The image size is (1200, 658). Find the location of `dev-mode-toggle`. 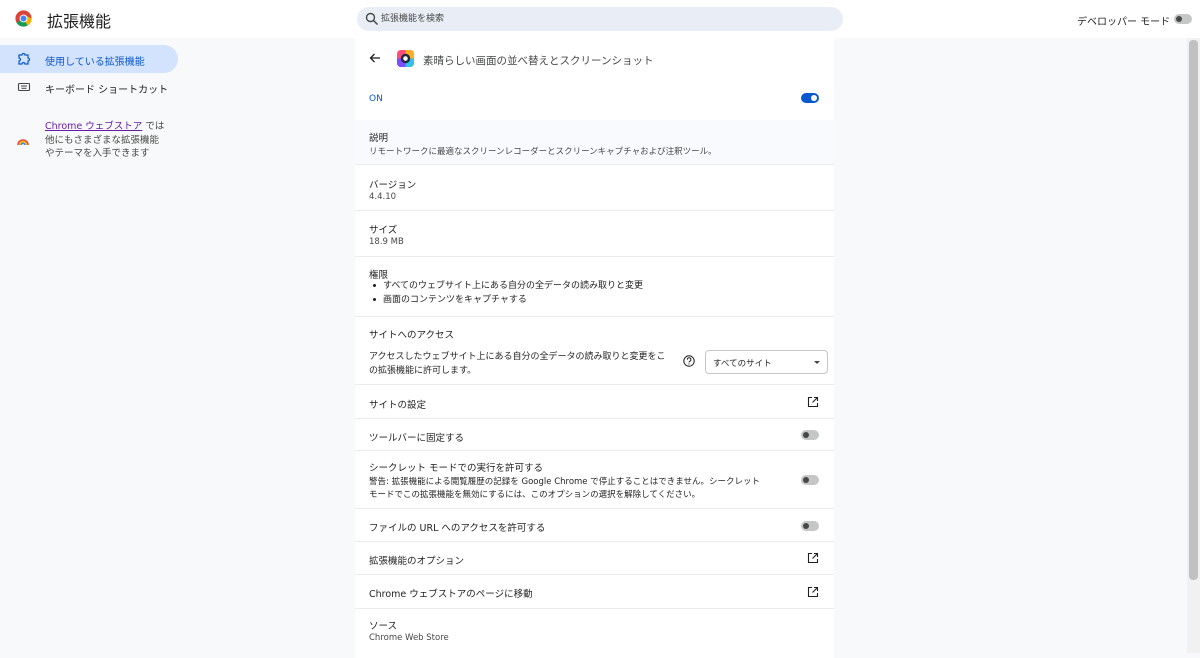

dev-mode-toggle is located at coordinates (1183, 19).